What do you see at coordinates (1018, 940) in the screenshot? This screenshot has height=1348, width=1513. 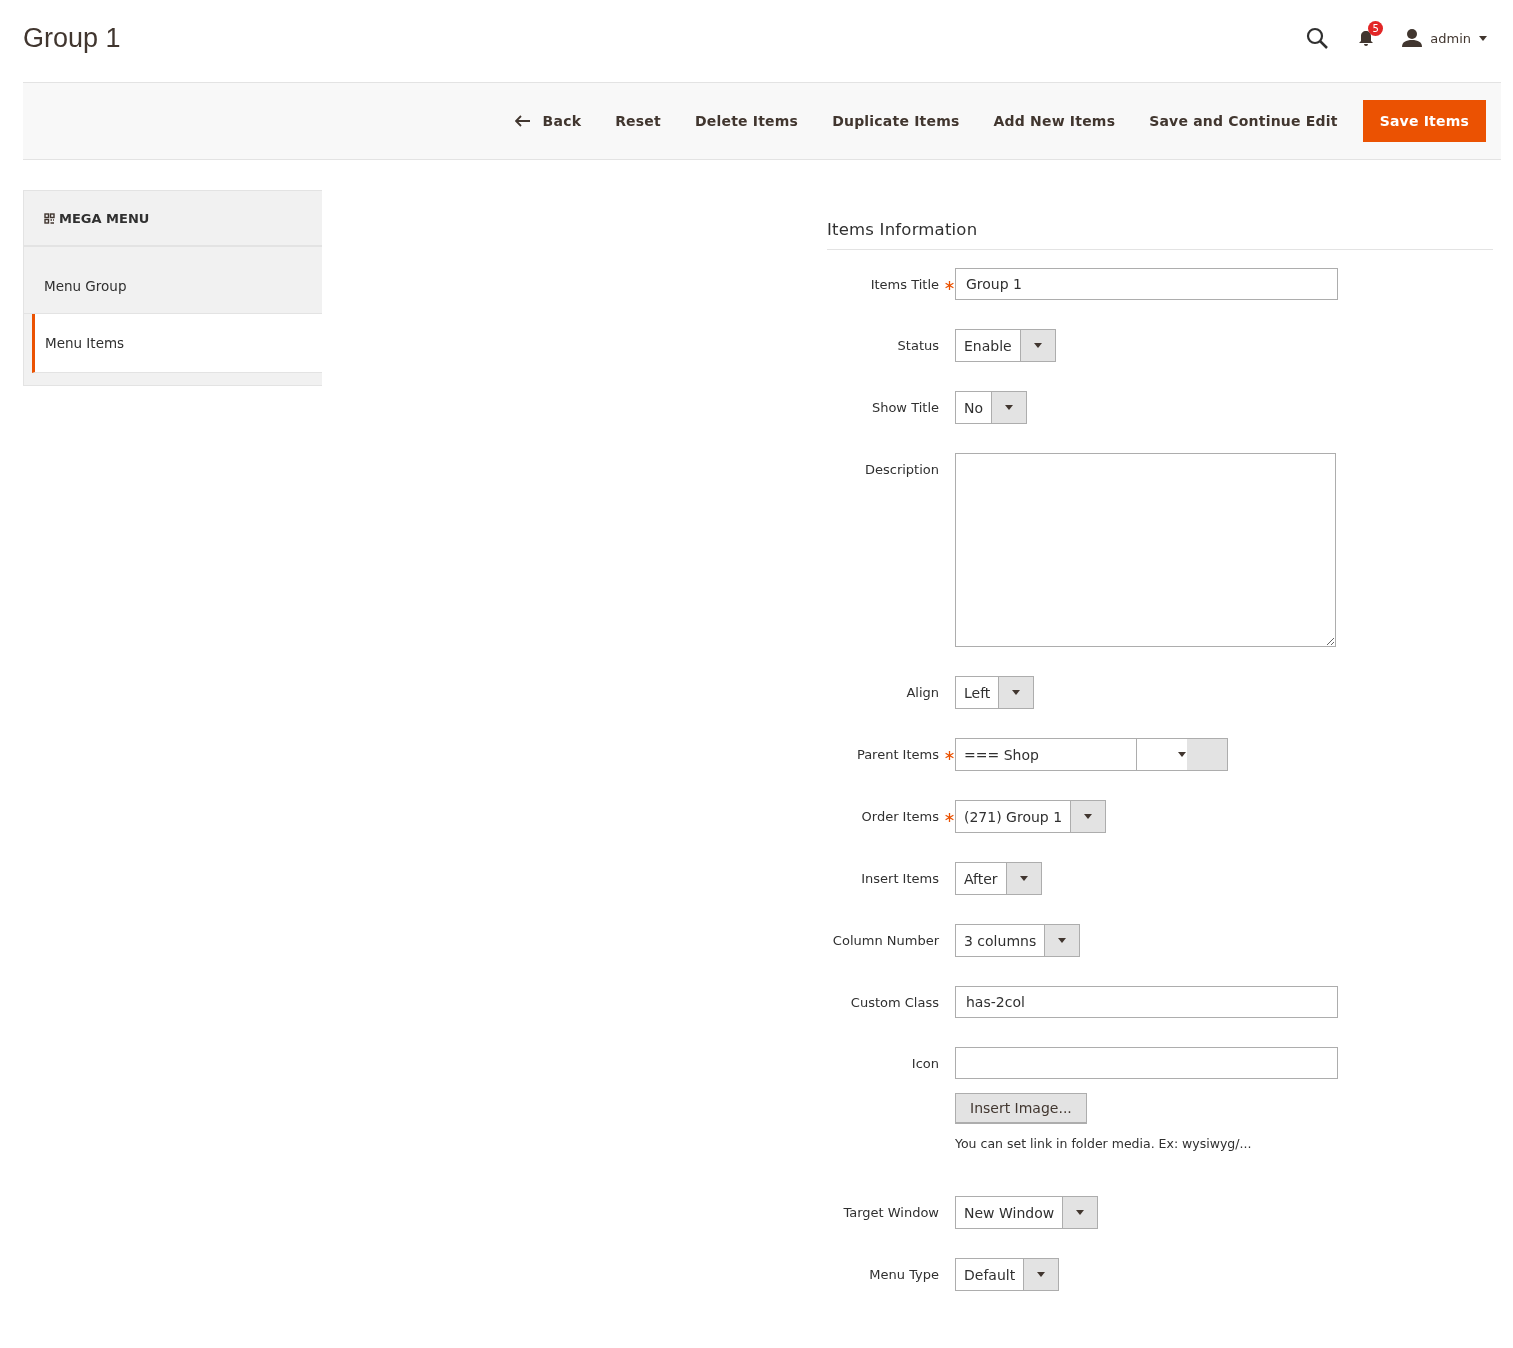 I see `select-field: 3 columns` at bounding box center [1018, 940].